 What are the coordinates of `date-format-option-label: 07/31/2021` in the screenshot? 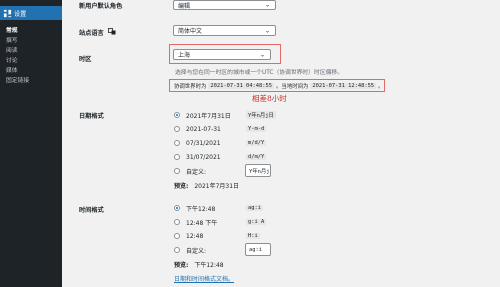 It's located at (203, 143).